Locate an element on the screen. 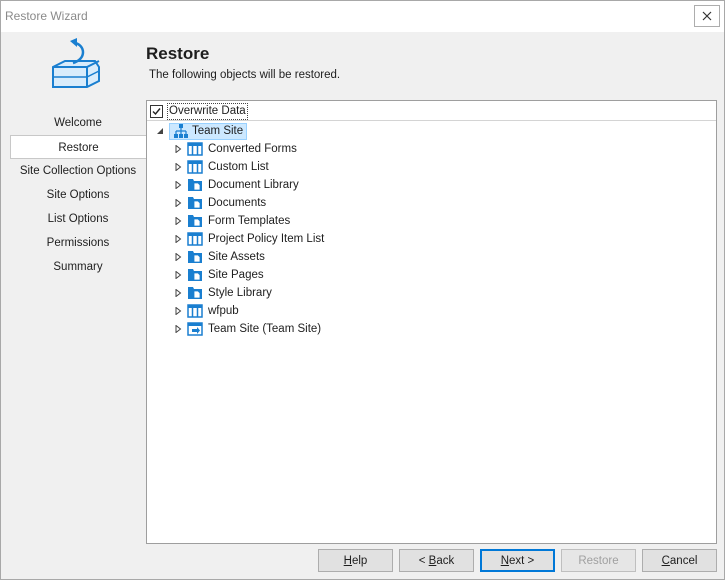  tree-item: Form Templates is located at coordinates (231, 221).